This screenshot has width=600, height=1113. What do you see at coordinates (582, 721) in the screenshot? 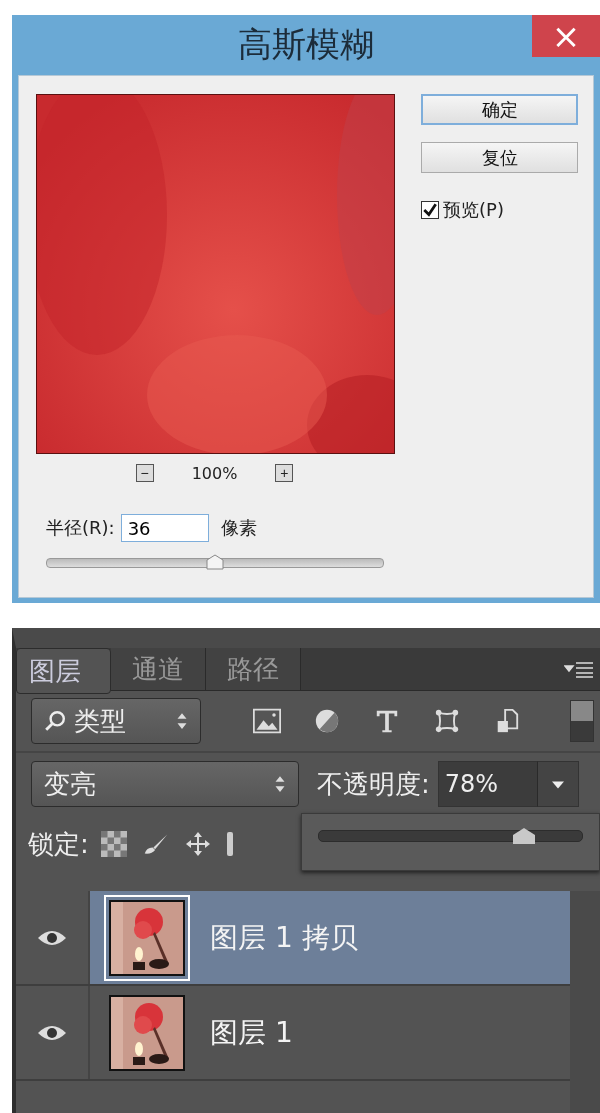
I see `filter-toggle` at bounding box center [582, 721].